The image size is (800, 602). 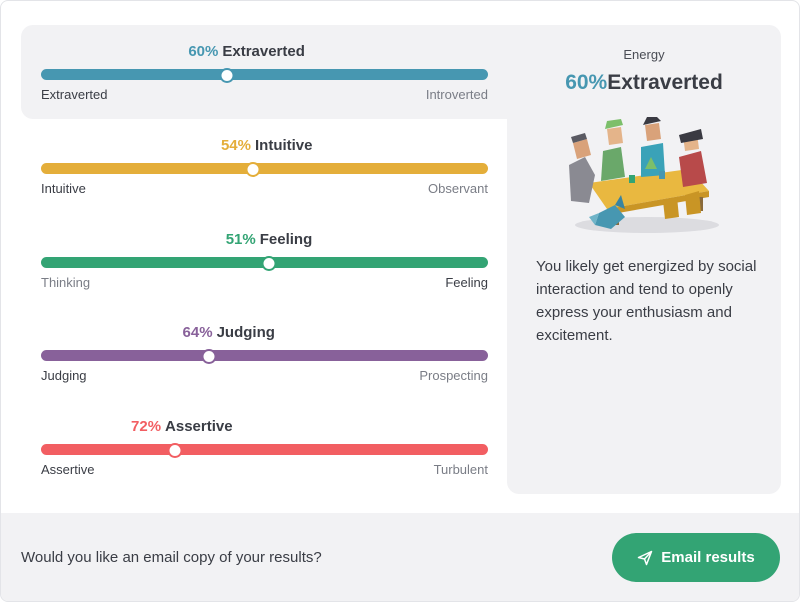 What do you see at coordinates (146, 426) in the screenshot?
I see `trait-percent: 72%` at bounding box center [146, 426].